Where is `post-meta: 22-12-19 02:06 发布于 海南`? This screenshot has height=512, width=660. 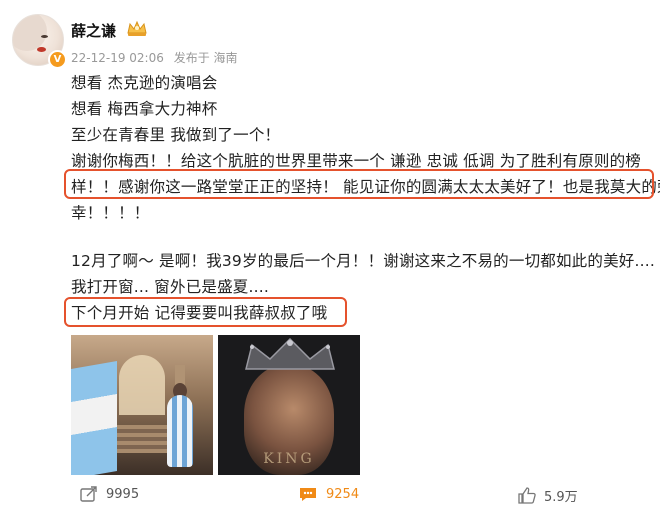 post-meta: 22-12-19 02:06 发布于 海南 is located at coordinates (157, 57).